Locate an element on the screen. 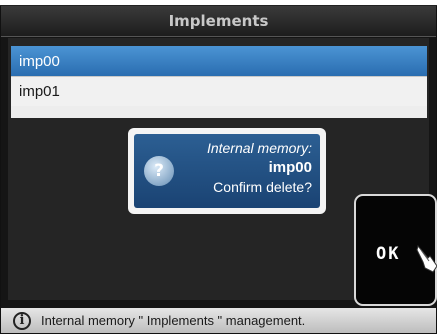 The image size is (437, 334). question-icon: ? is located at coordinates (159, 171).